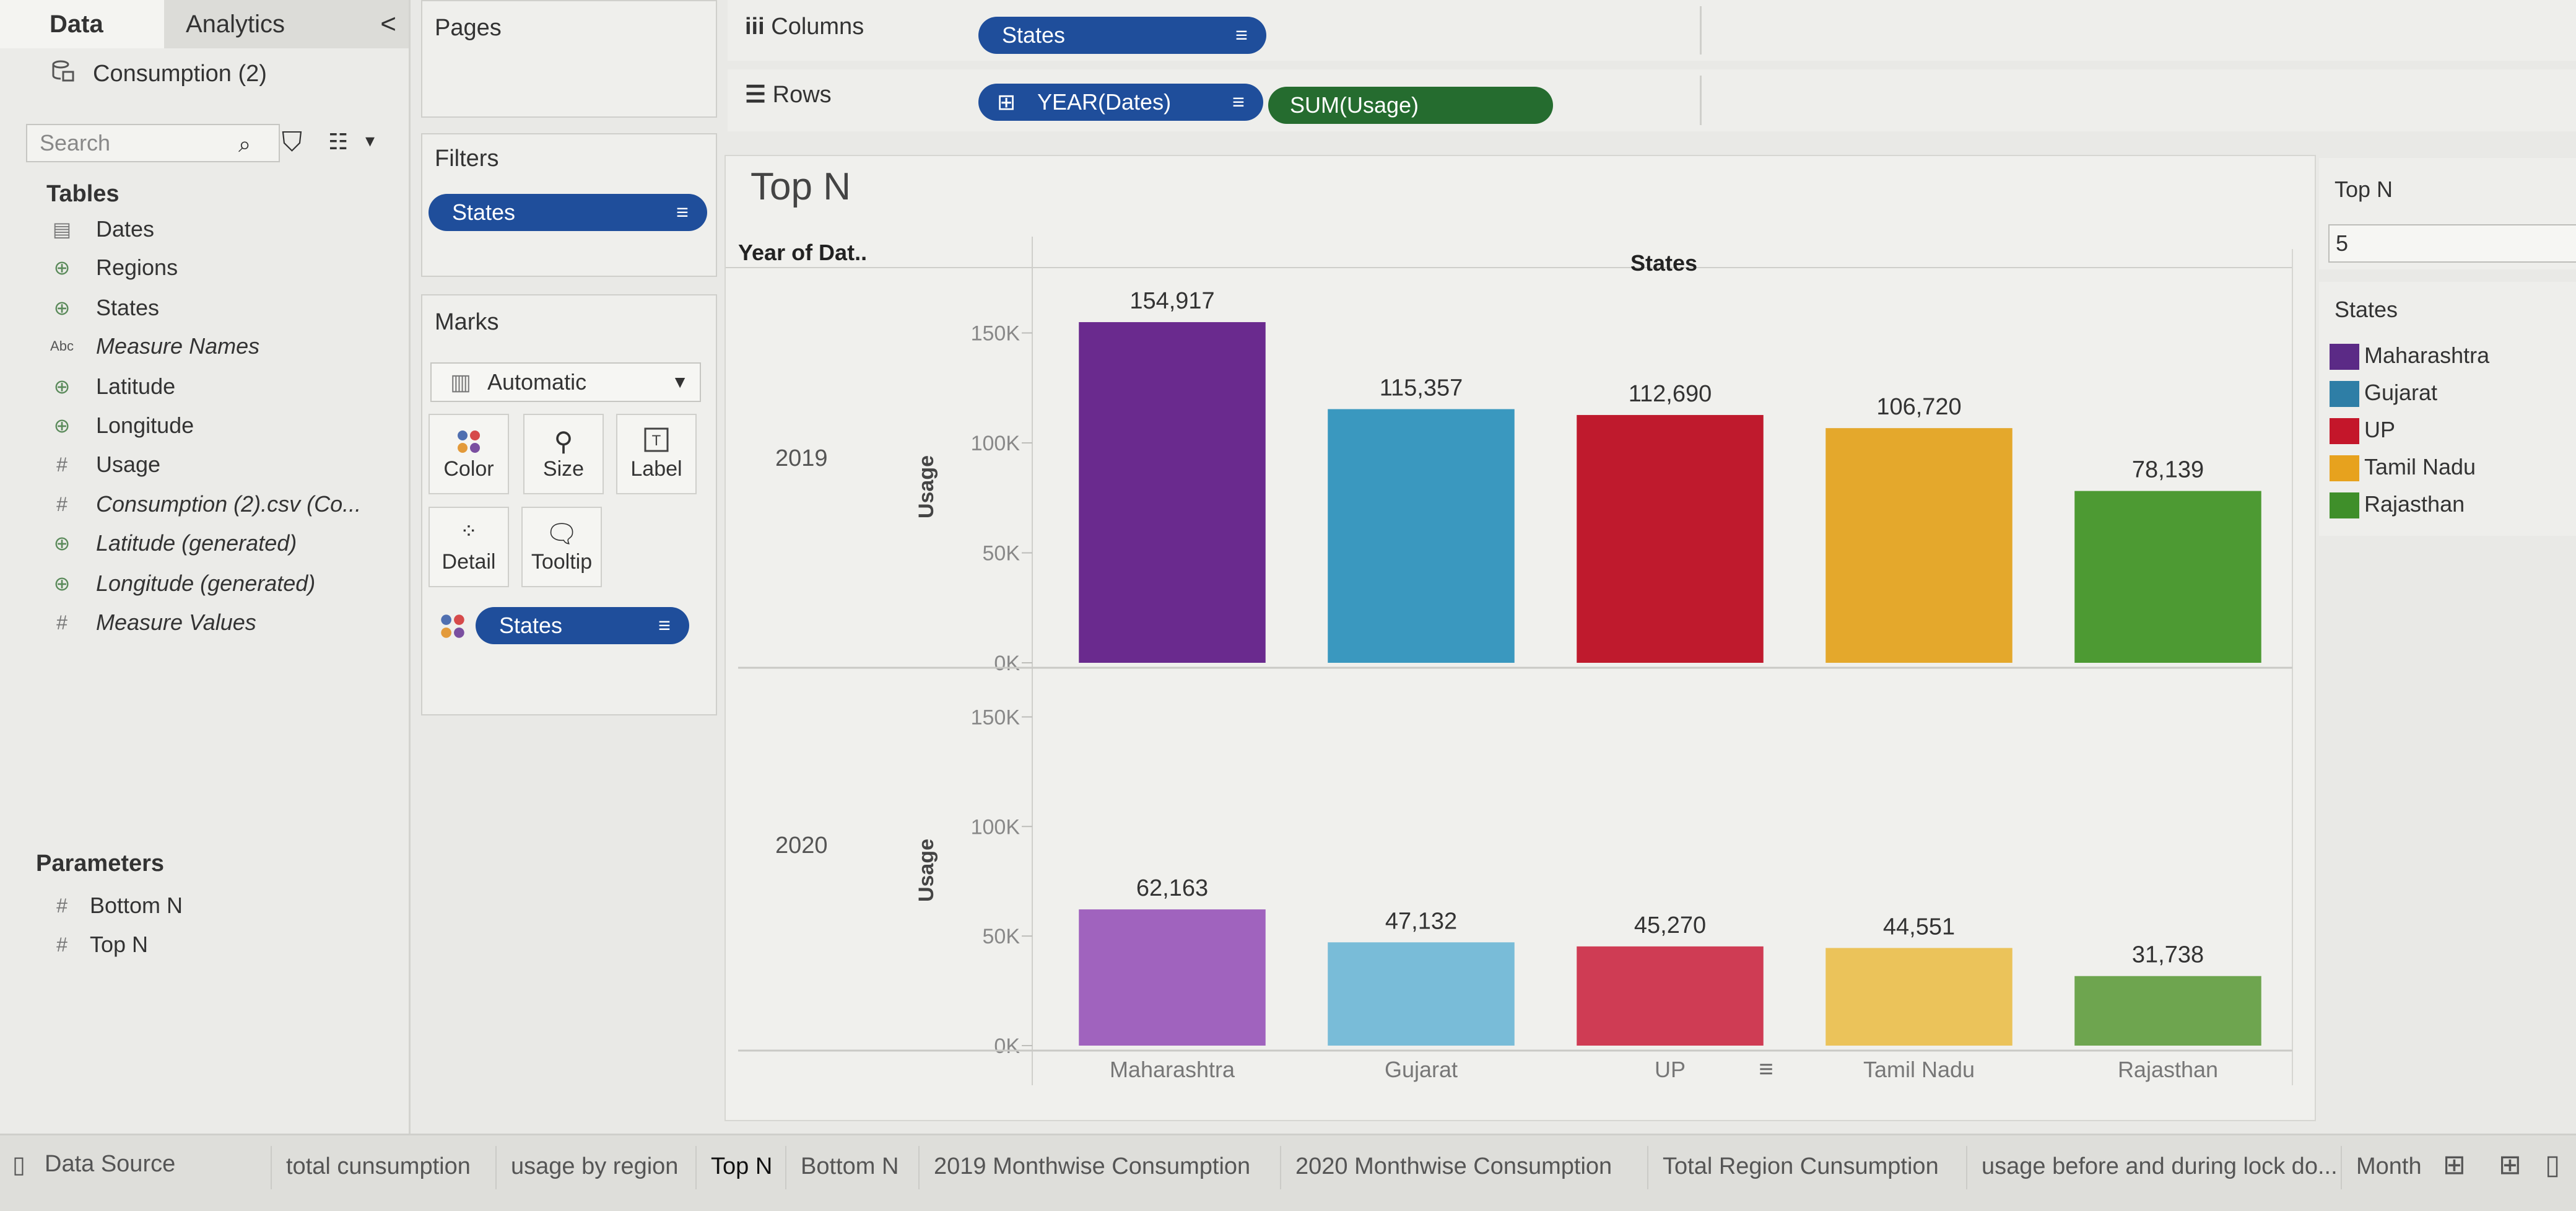 This screenshot has height=1211, width=2576. I want to click on sheet-tab-data-source: Data Source, so click(110, 1164).